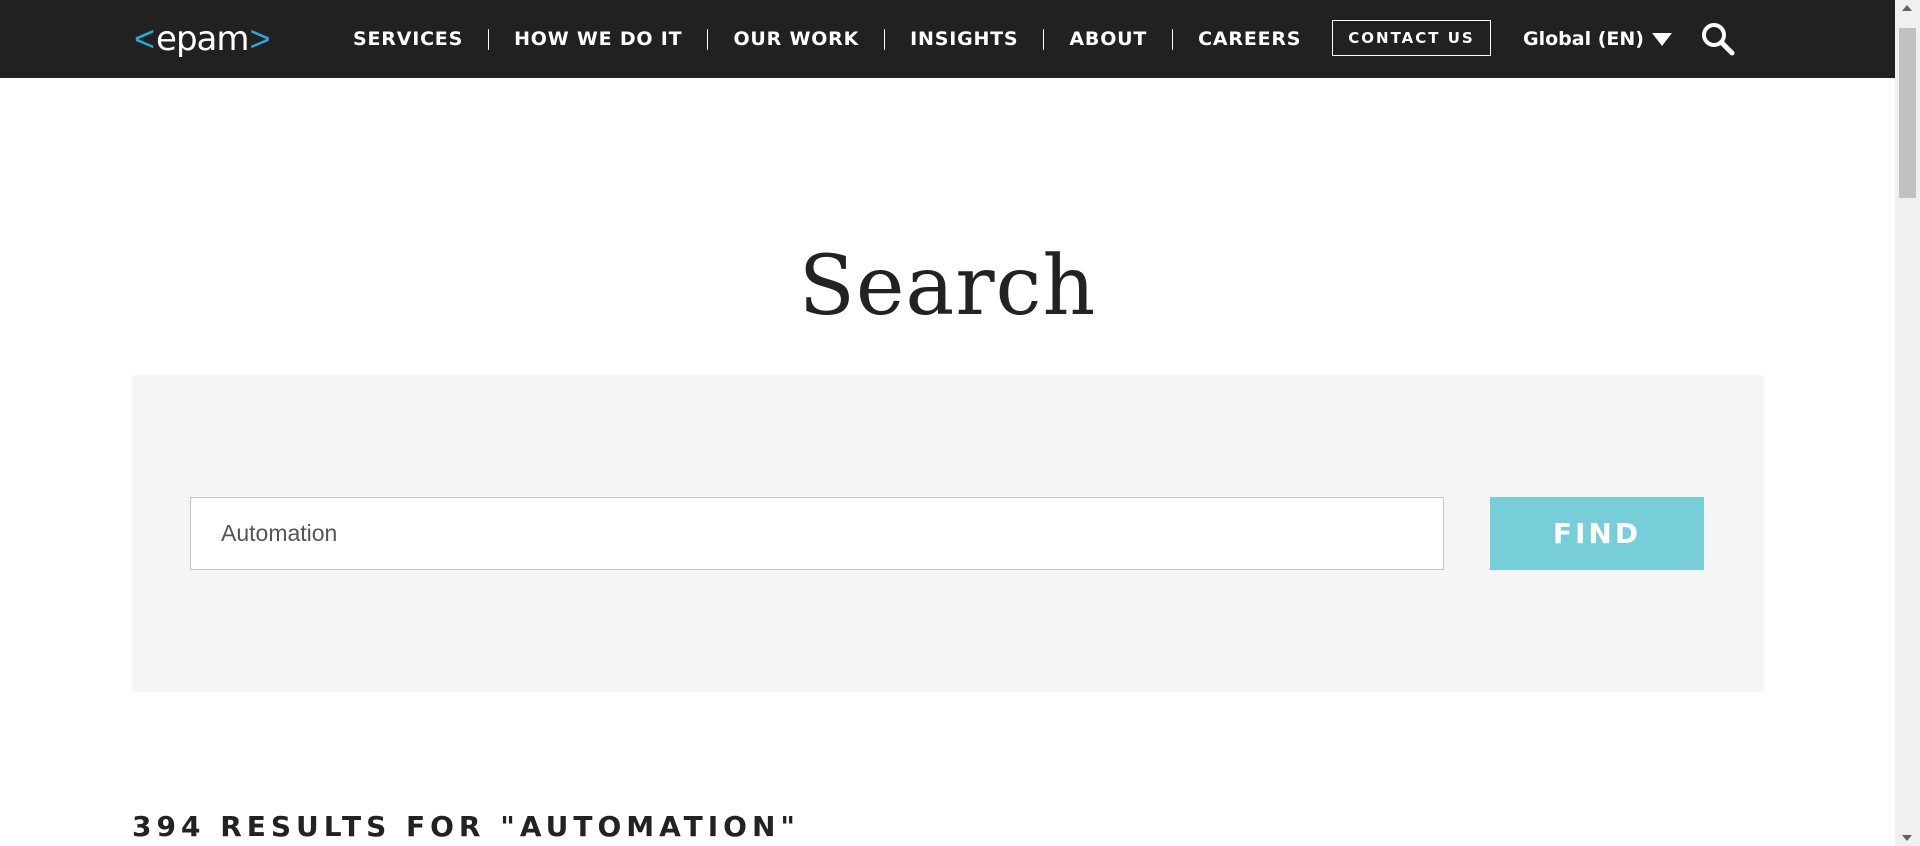 The height and width of the screenshot is (846, 1920). Describe the element at coordinates (1583, 39) in the screenshot. I see `language-label: Global (EN)` at that location.